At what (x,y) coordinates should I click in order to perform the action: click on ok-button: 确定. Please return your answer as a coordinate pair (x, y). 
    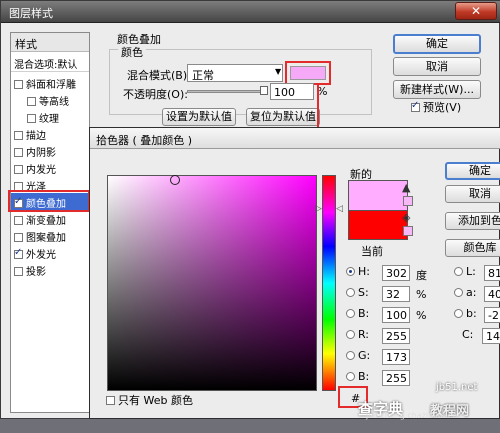
    Looking at the image, I should click on (437, 44).